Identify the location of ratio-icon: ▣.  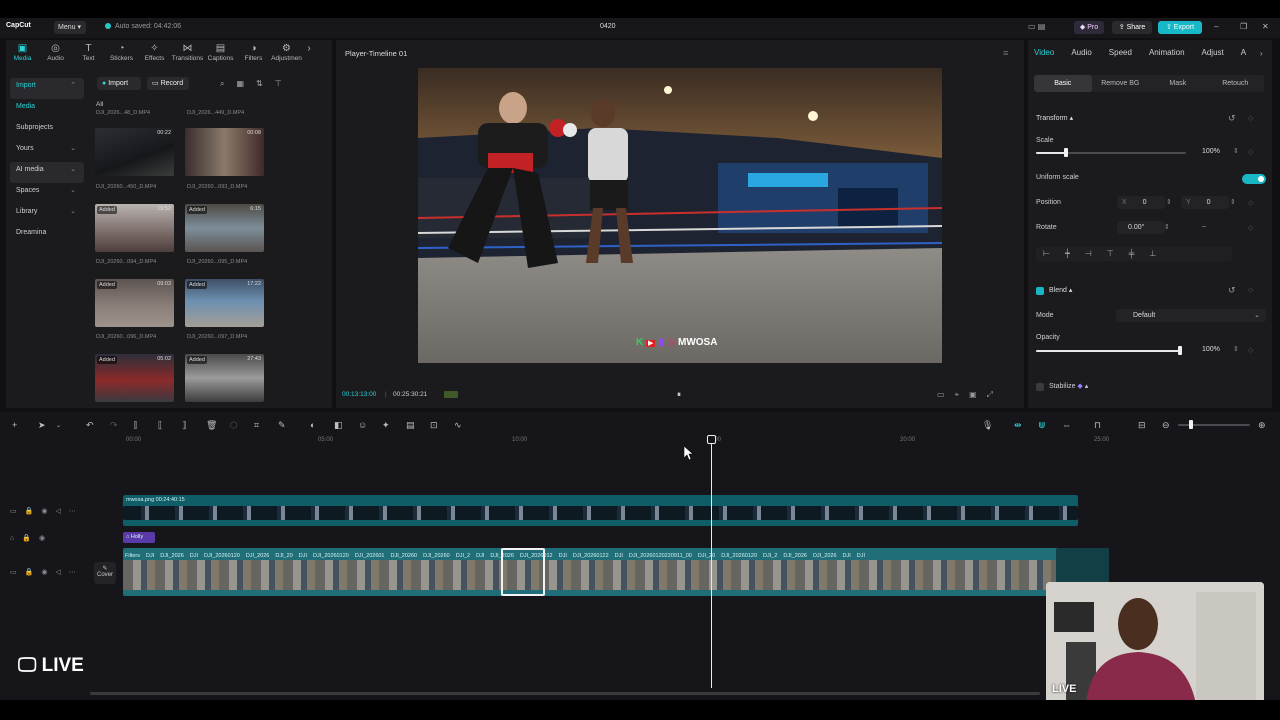
(978, 394).